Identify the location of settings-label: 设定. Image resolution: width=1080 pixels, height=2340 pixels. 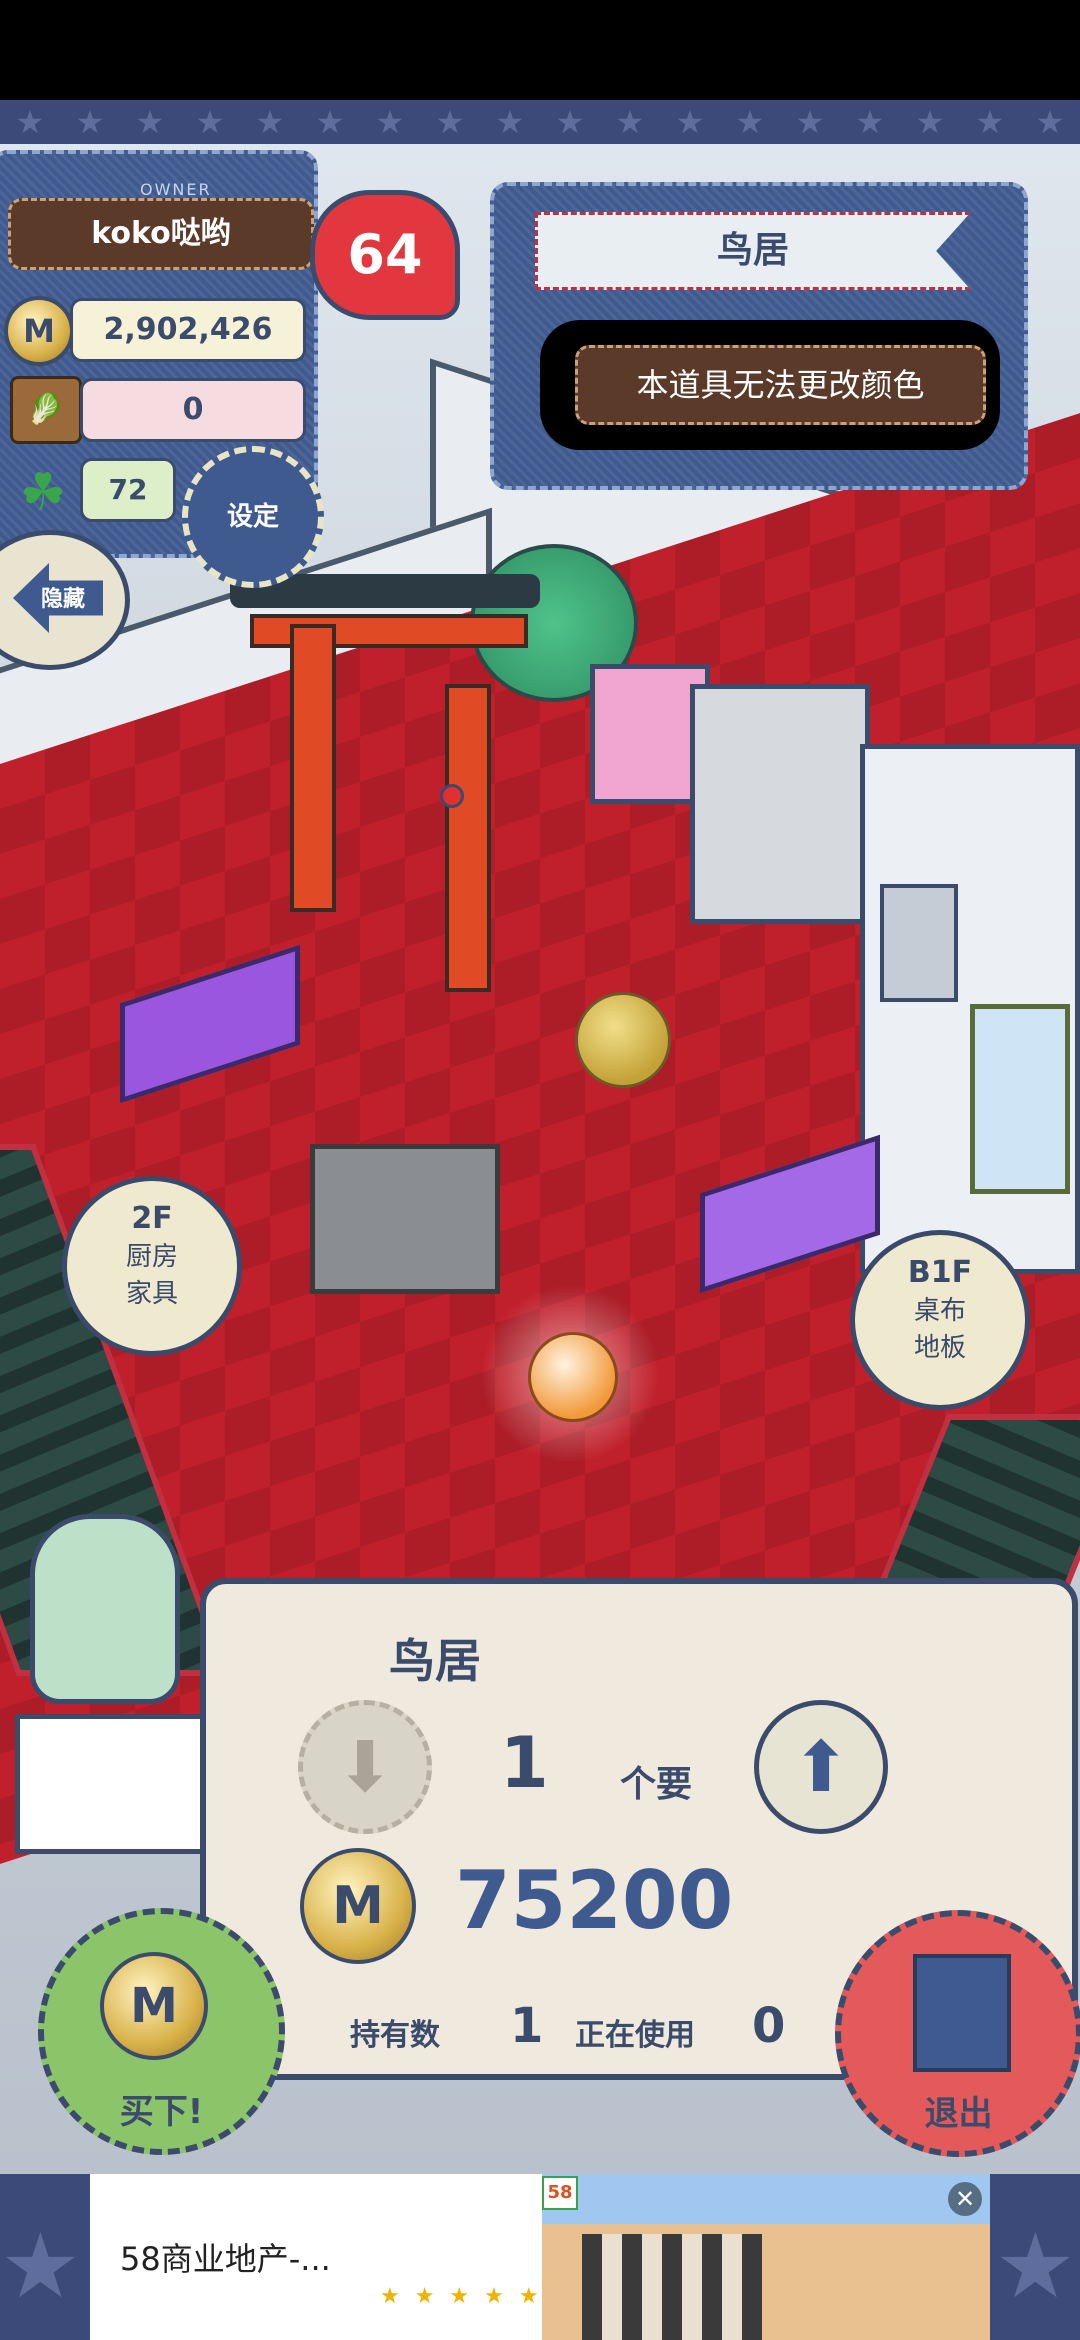
(252, 517).